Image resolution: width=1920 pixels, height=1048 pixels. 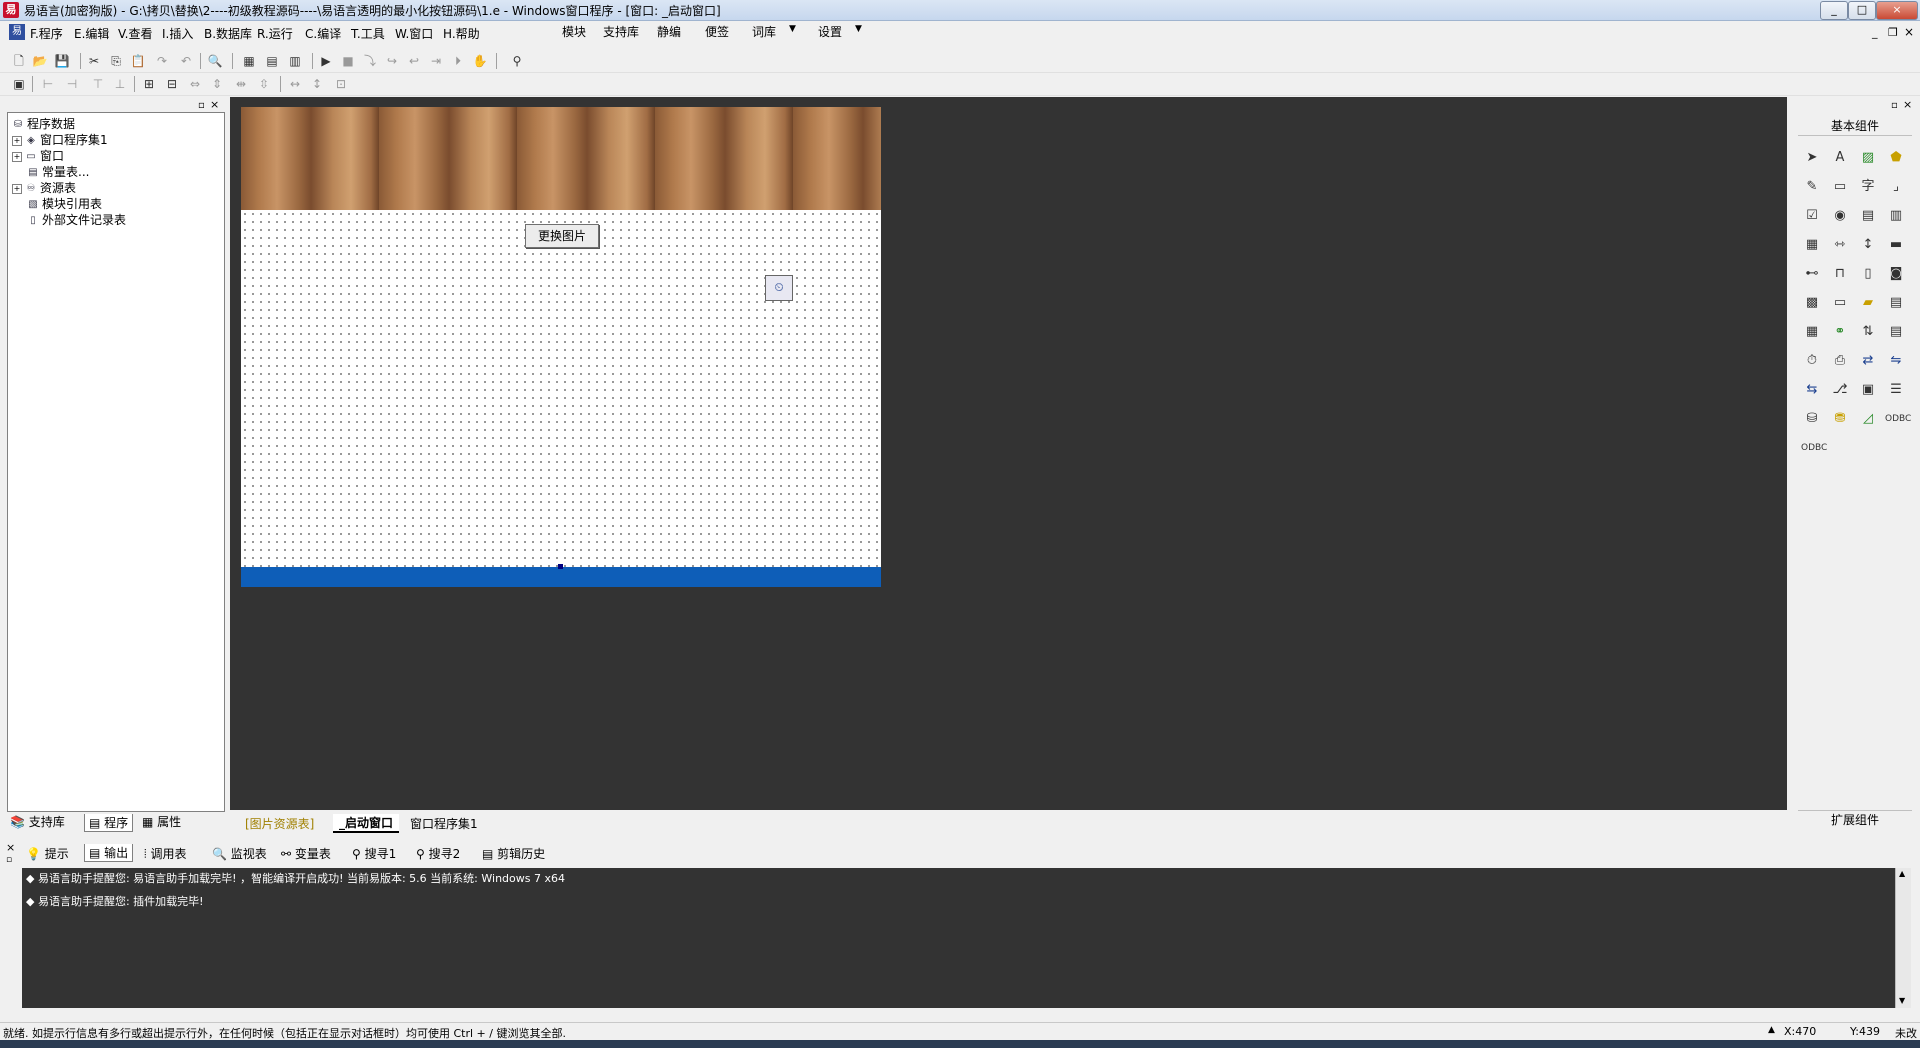 I want to click on breakpoint-icon: ⏵, so click(x=458, y=61).